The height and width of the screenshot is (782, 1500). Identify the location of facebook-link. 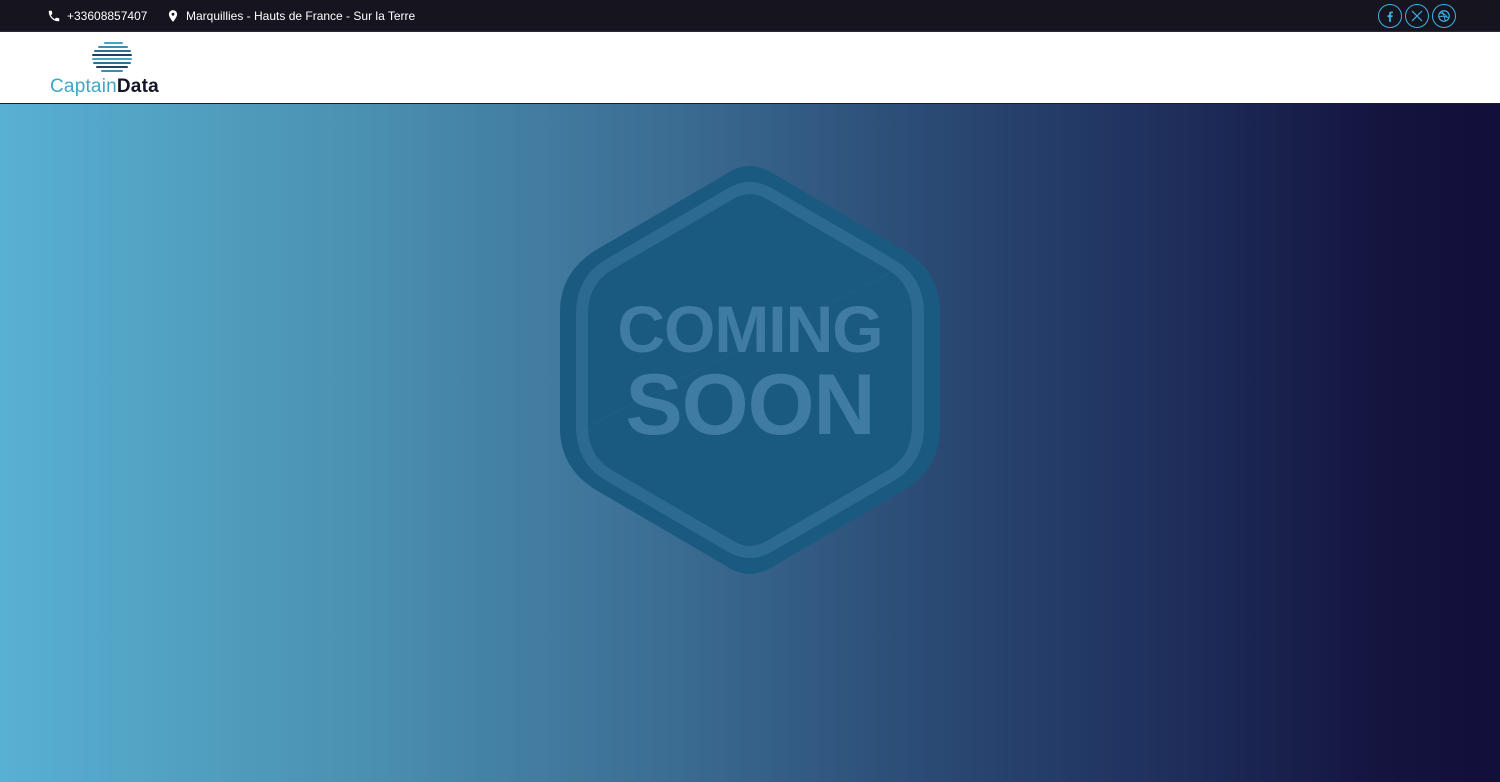
(1390, 16).